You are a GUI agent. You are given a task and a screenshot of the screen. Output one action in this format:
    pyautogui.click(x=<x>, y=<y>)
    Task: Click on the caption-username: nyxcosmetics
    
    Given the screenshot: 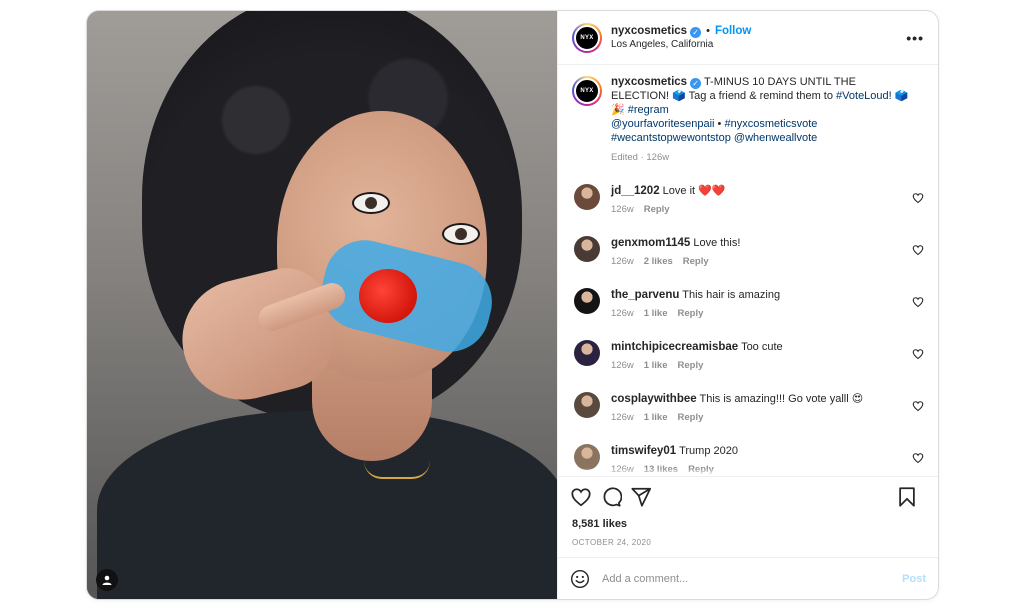 What is the action you would take?
    pyautogui.click(x=649, y=82)
    